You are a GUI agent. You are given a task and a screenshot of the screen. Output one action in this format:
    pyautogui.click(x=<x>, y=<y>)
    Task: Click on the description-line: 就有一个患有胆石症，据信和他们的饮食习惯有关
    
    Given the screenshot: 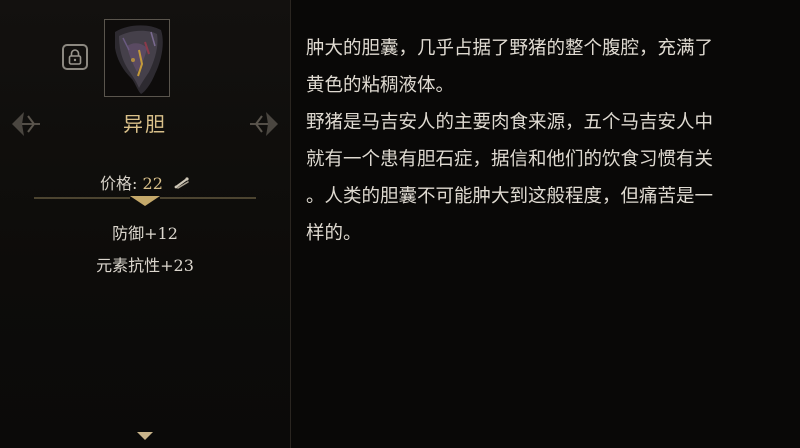 What is the action you would take?
    pyautogui.click(x=510, y=159)
    